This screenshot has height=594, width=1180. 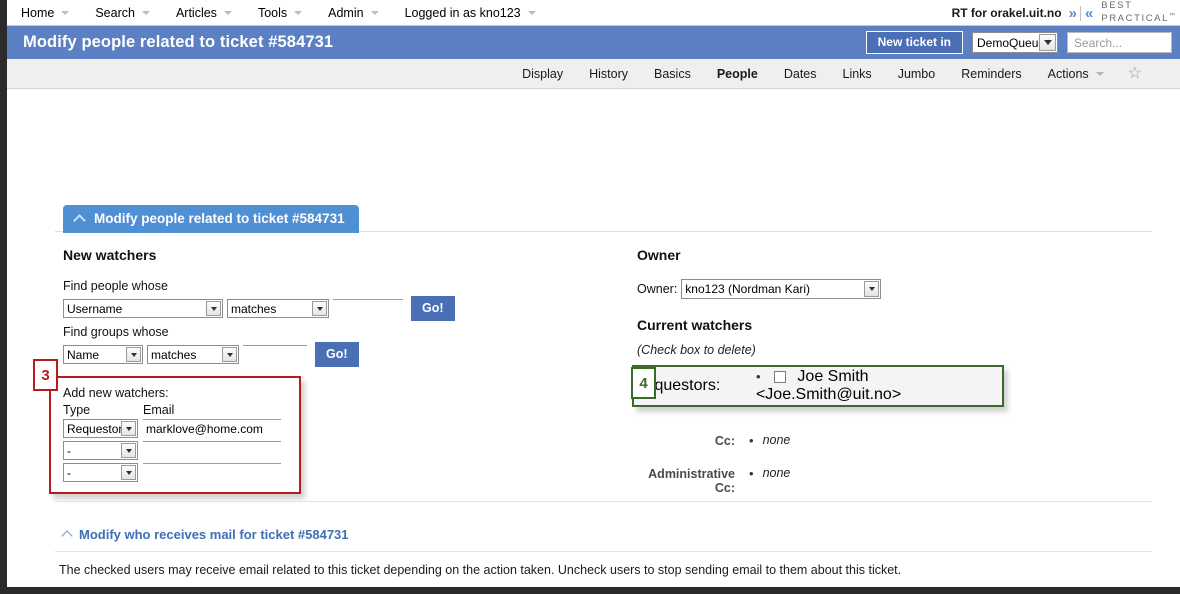 What do you see at coordinates (1135, 73) in the screenshot?
I see `star-icon: ☆` at bounding box center [1135, 73].